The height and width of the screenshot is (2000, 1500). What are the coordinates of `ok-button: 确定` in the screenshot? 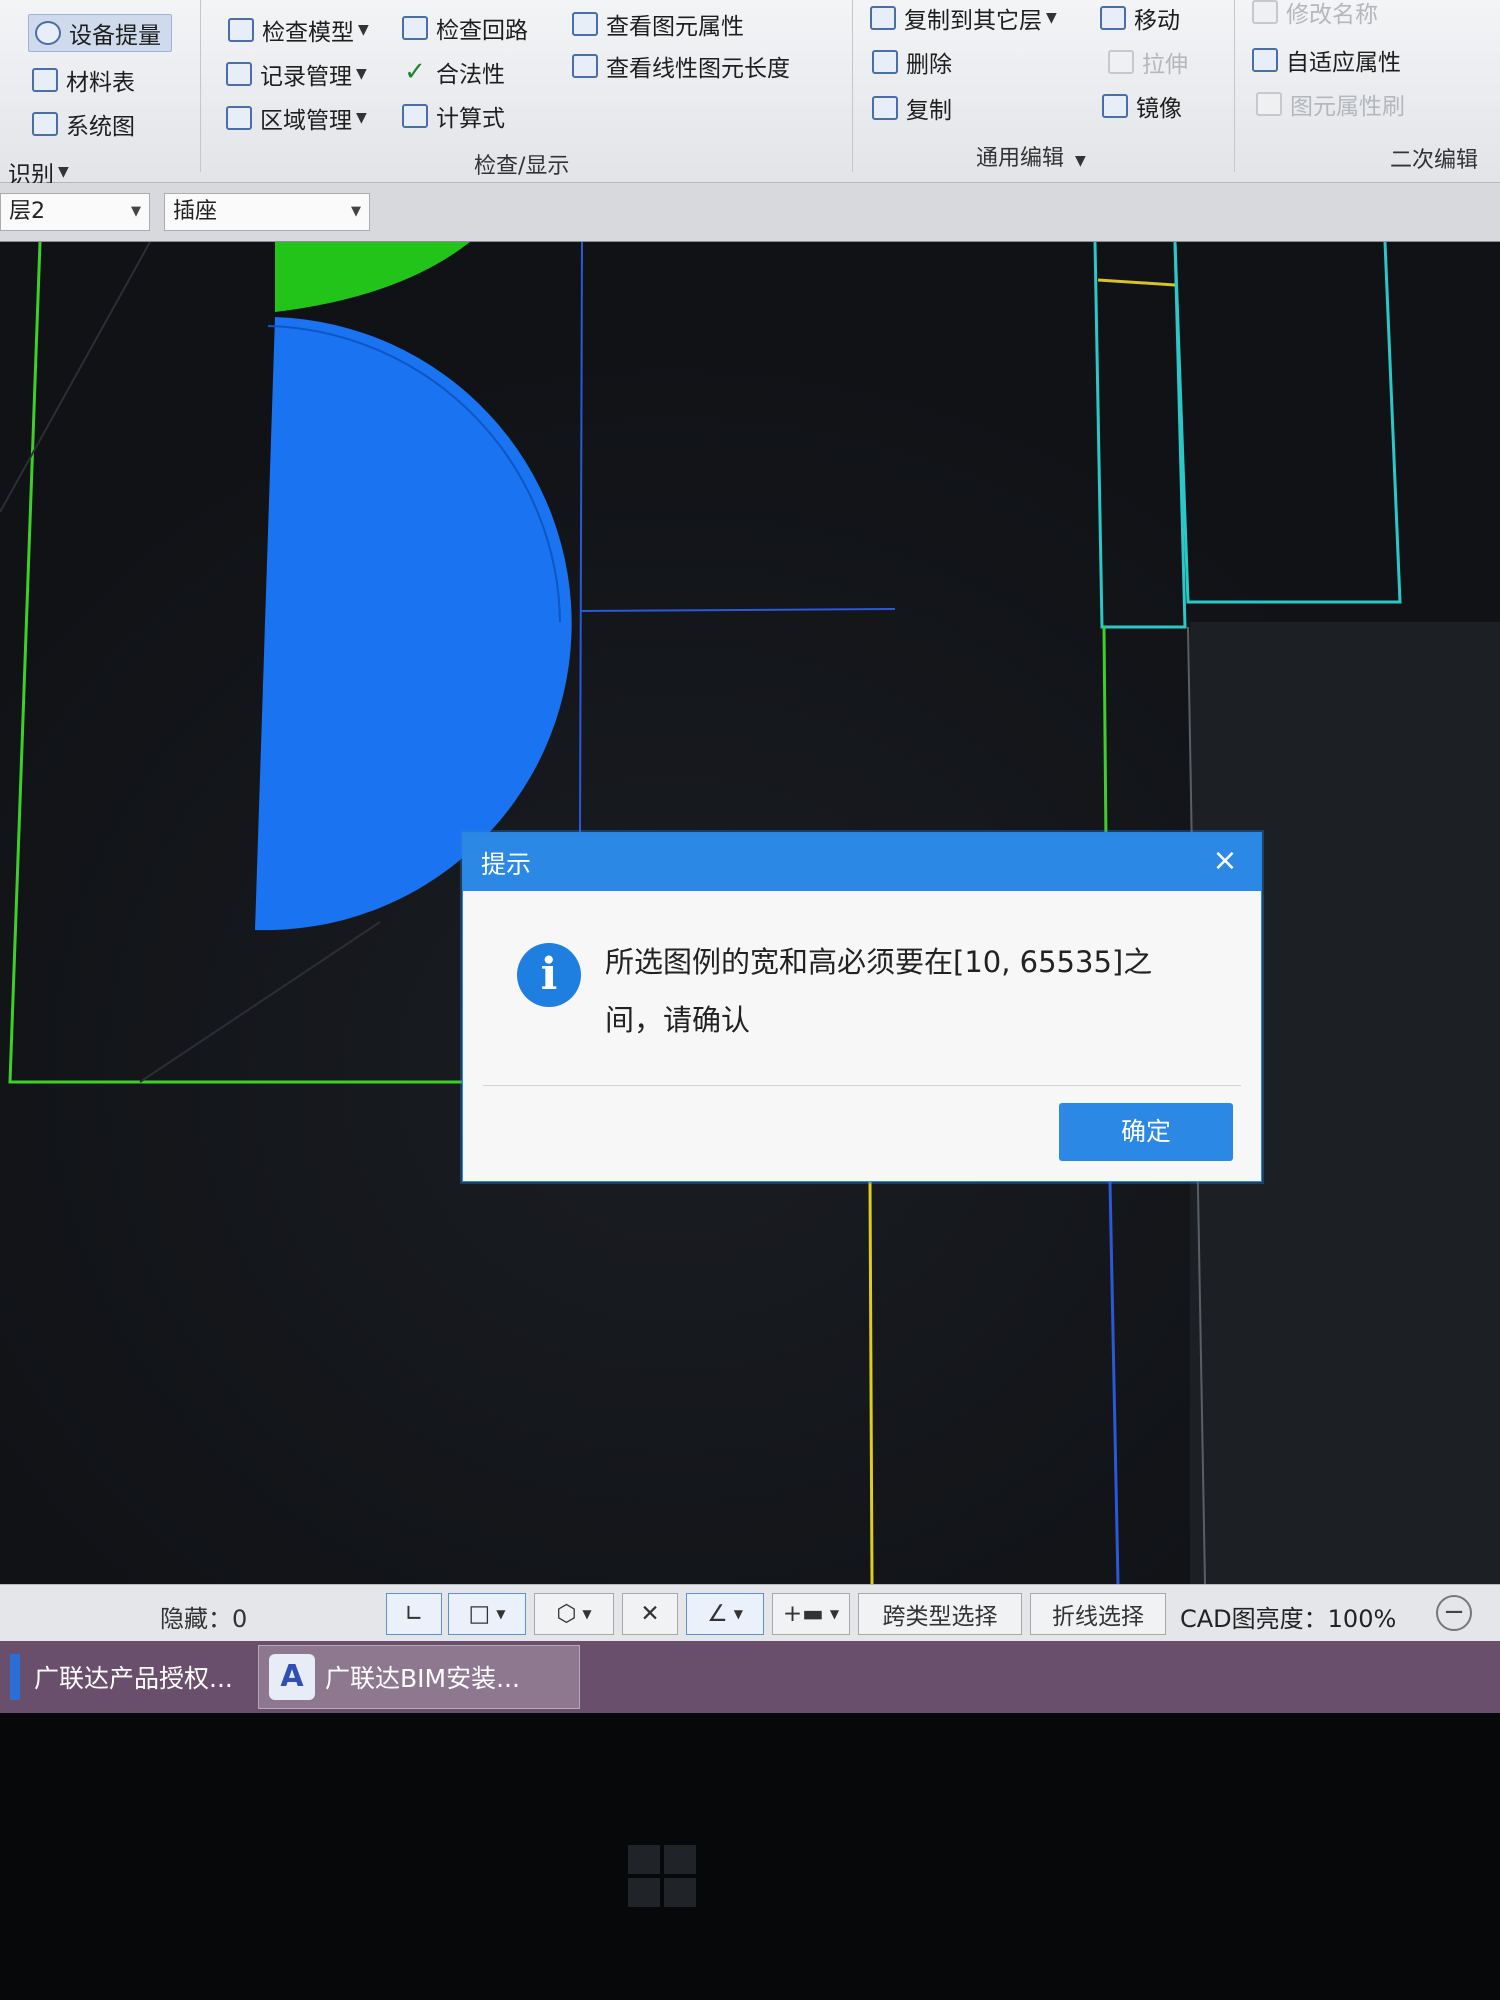 It's located at (1146, 1132).